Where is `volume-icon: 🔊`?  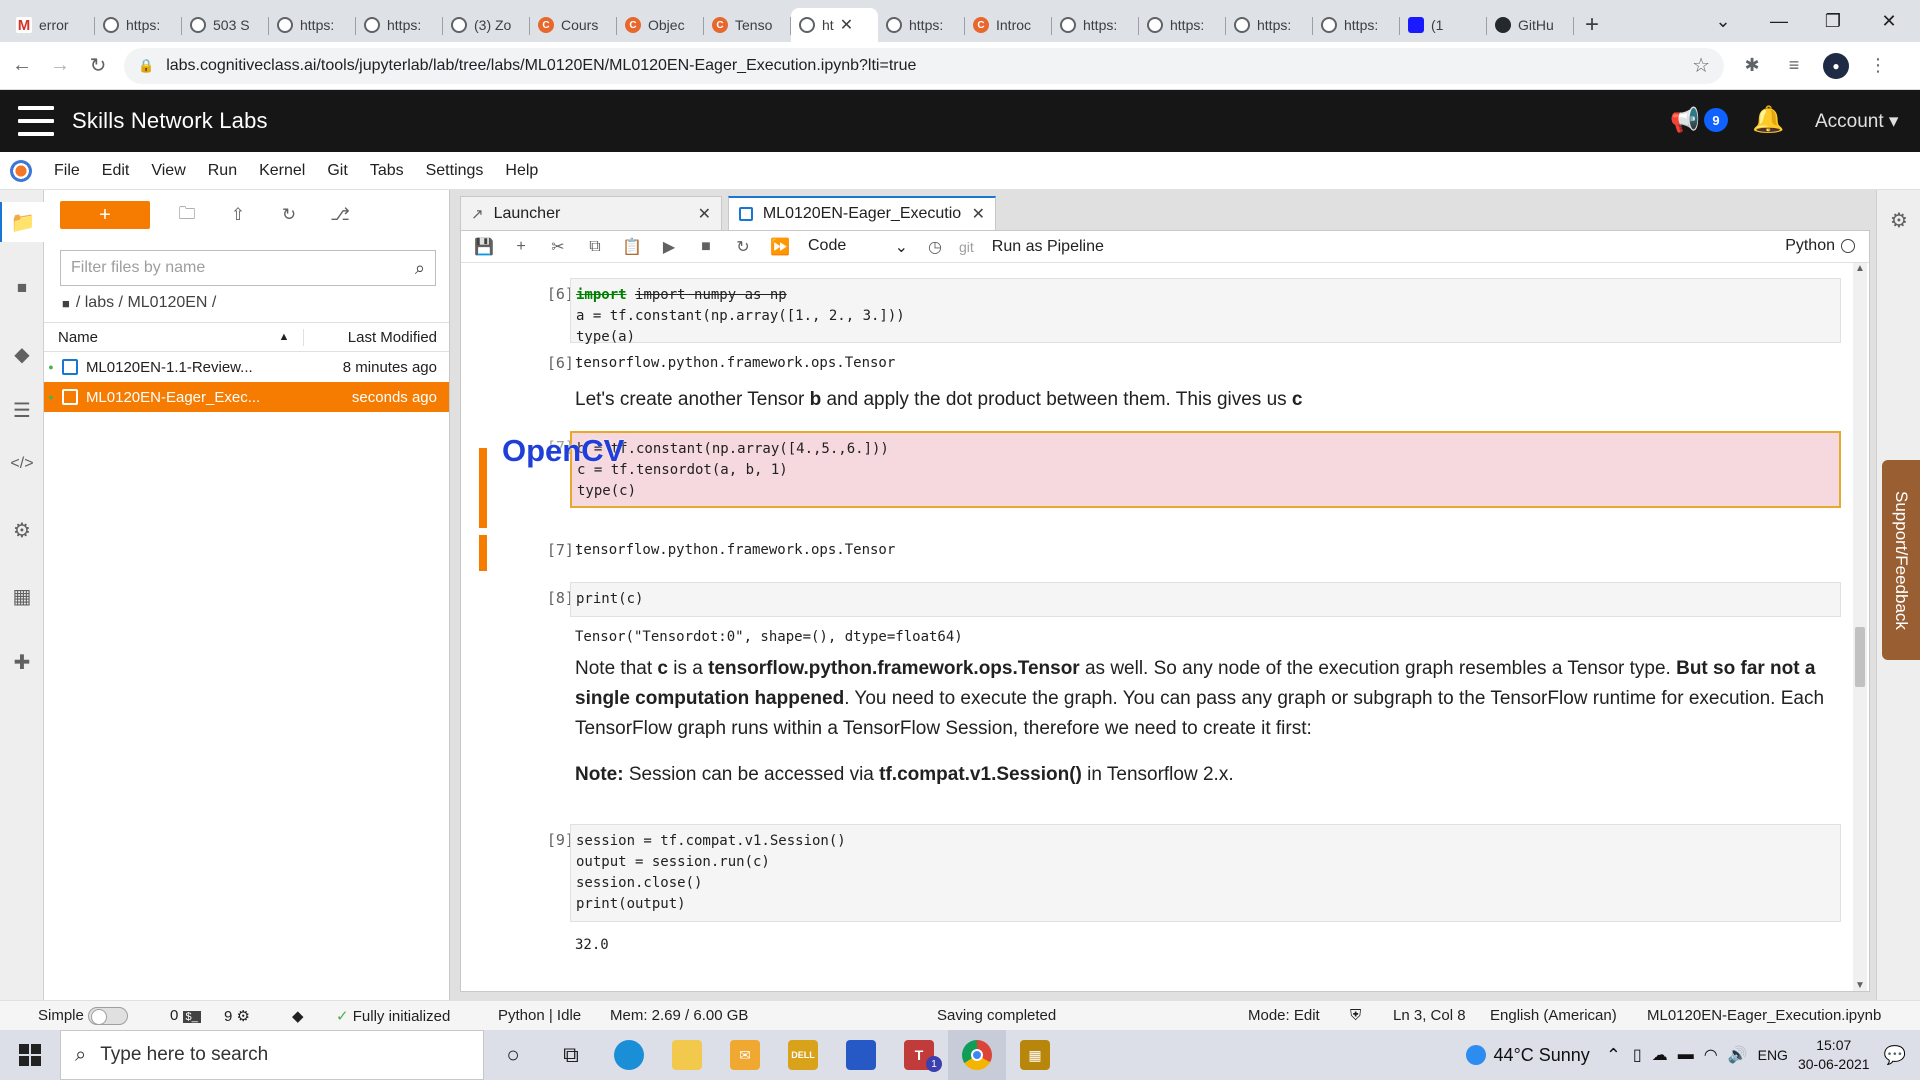
volume-icon: 🔊 is located at coordinates (1738, 1055).